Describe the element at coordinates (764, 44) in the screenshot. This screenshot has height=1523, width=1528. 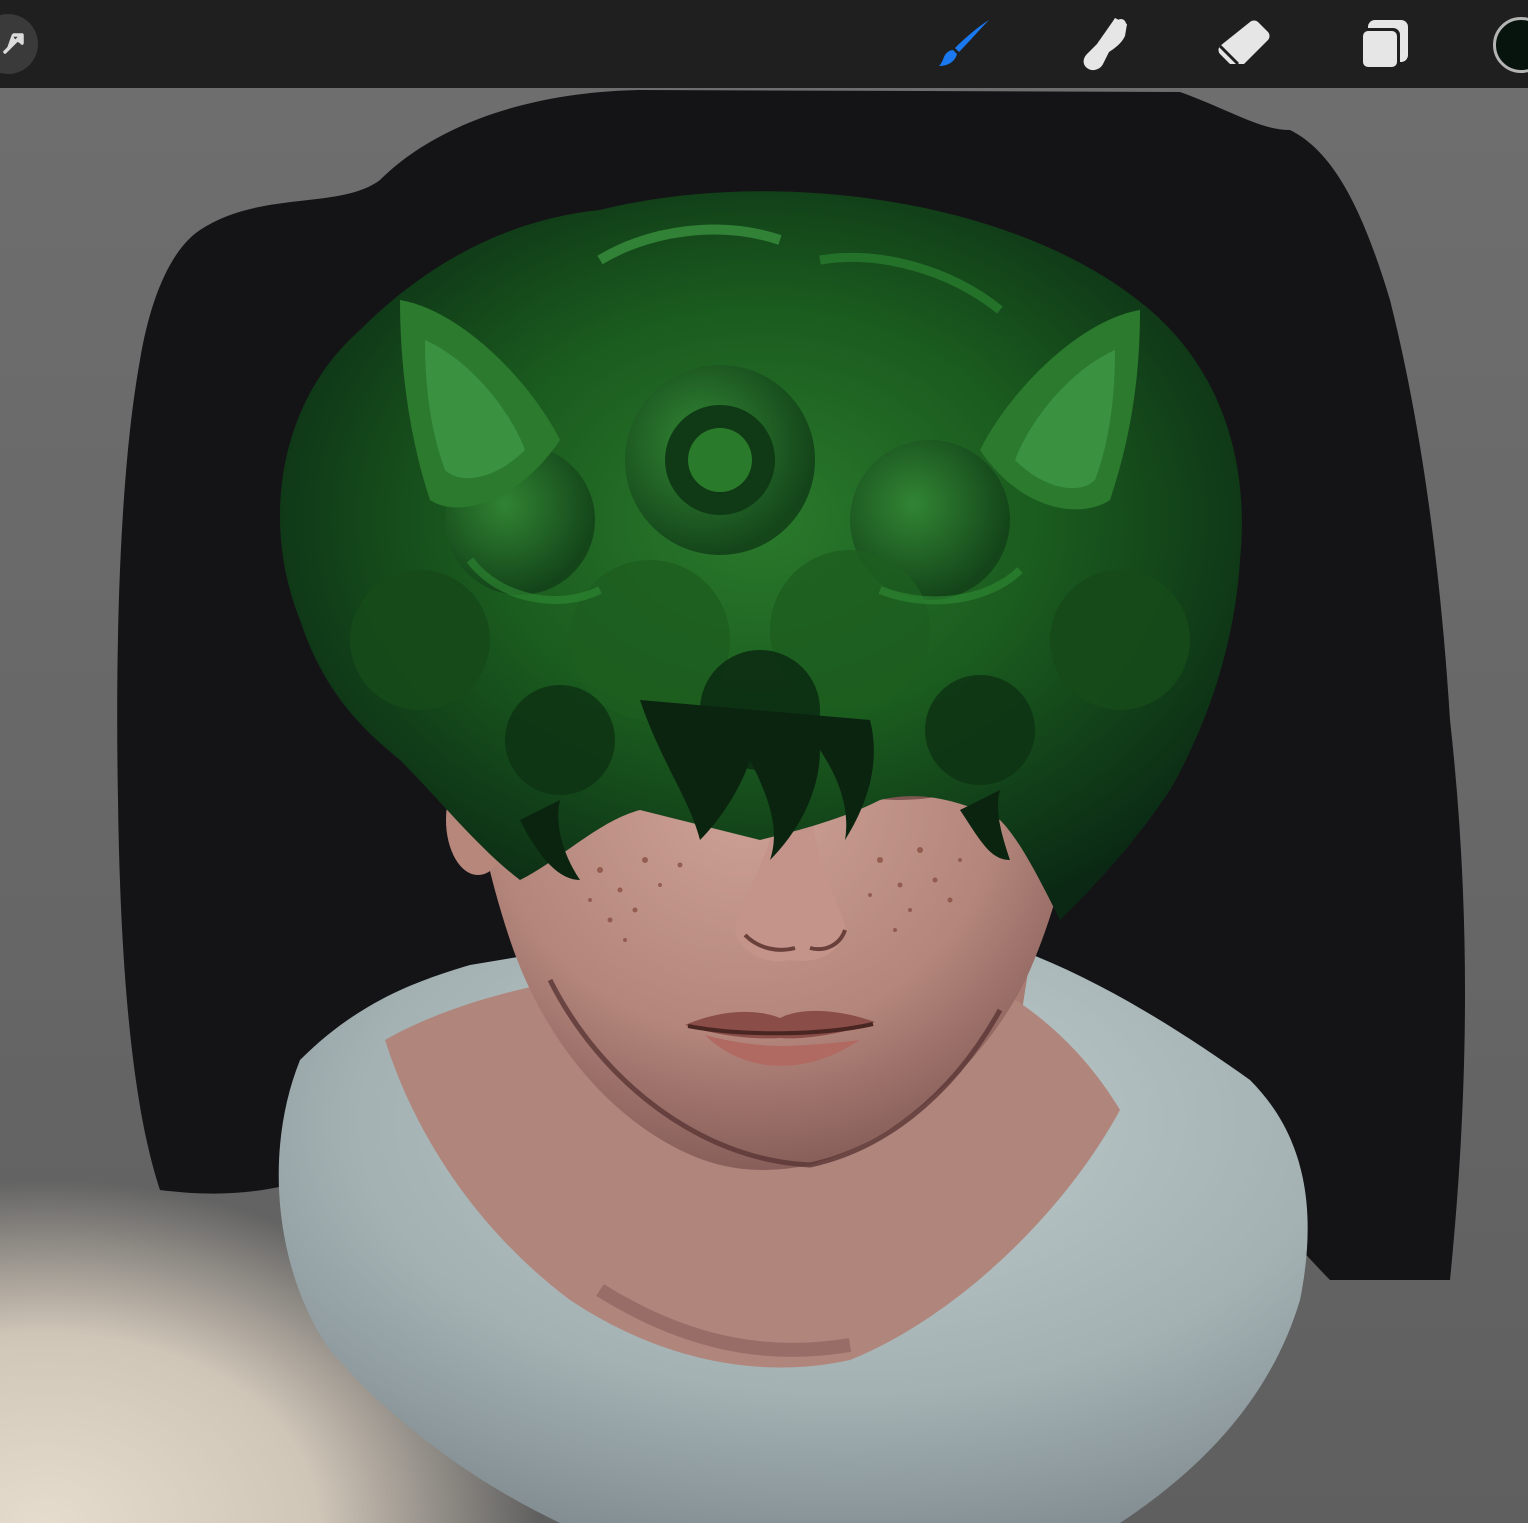
I see `top-toolbar` at that location.